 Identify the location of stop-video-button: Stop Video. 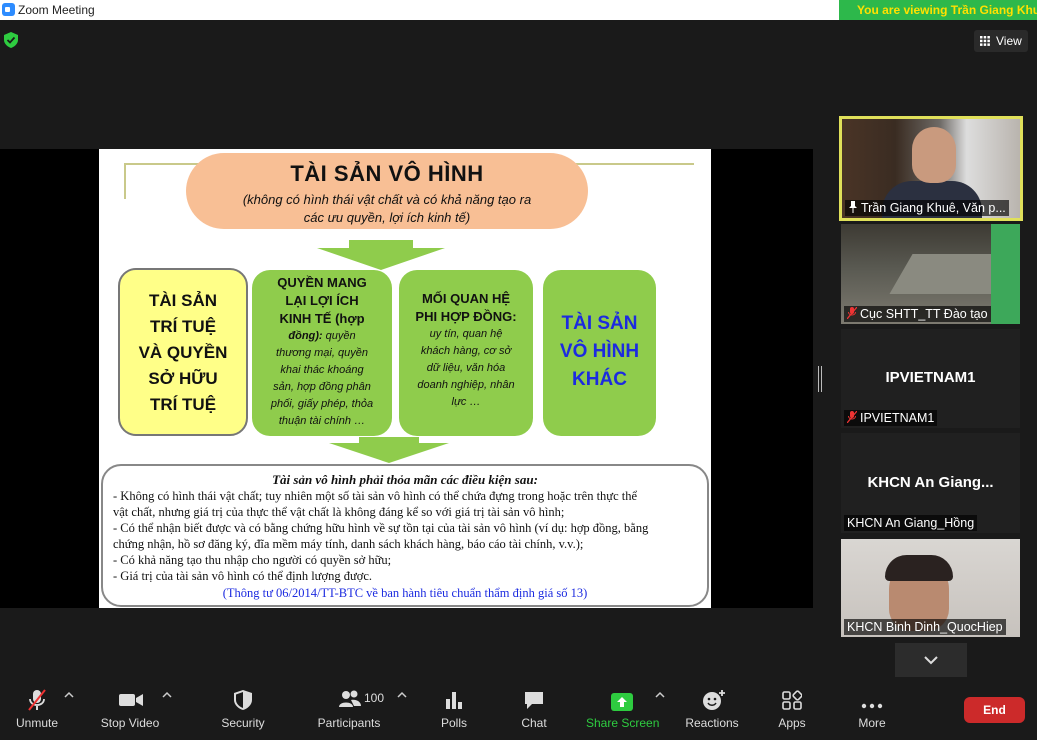
(130, 710).